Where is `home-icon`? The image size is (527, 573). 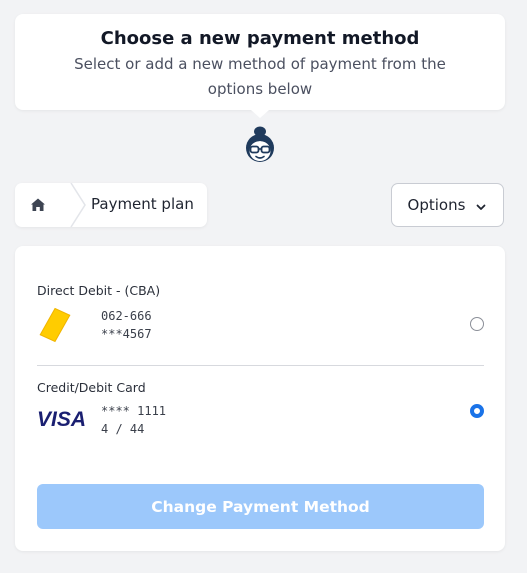 home-icon is located at coordinates (38, 205).